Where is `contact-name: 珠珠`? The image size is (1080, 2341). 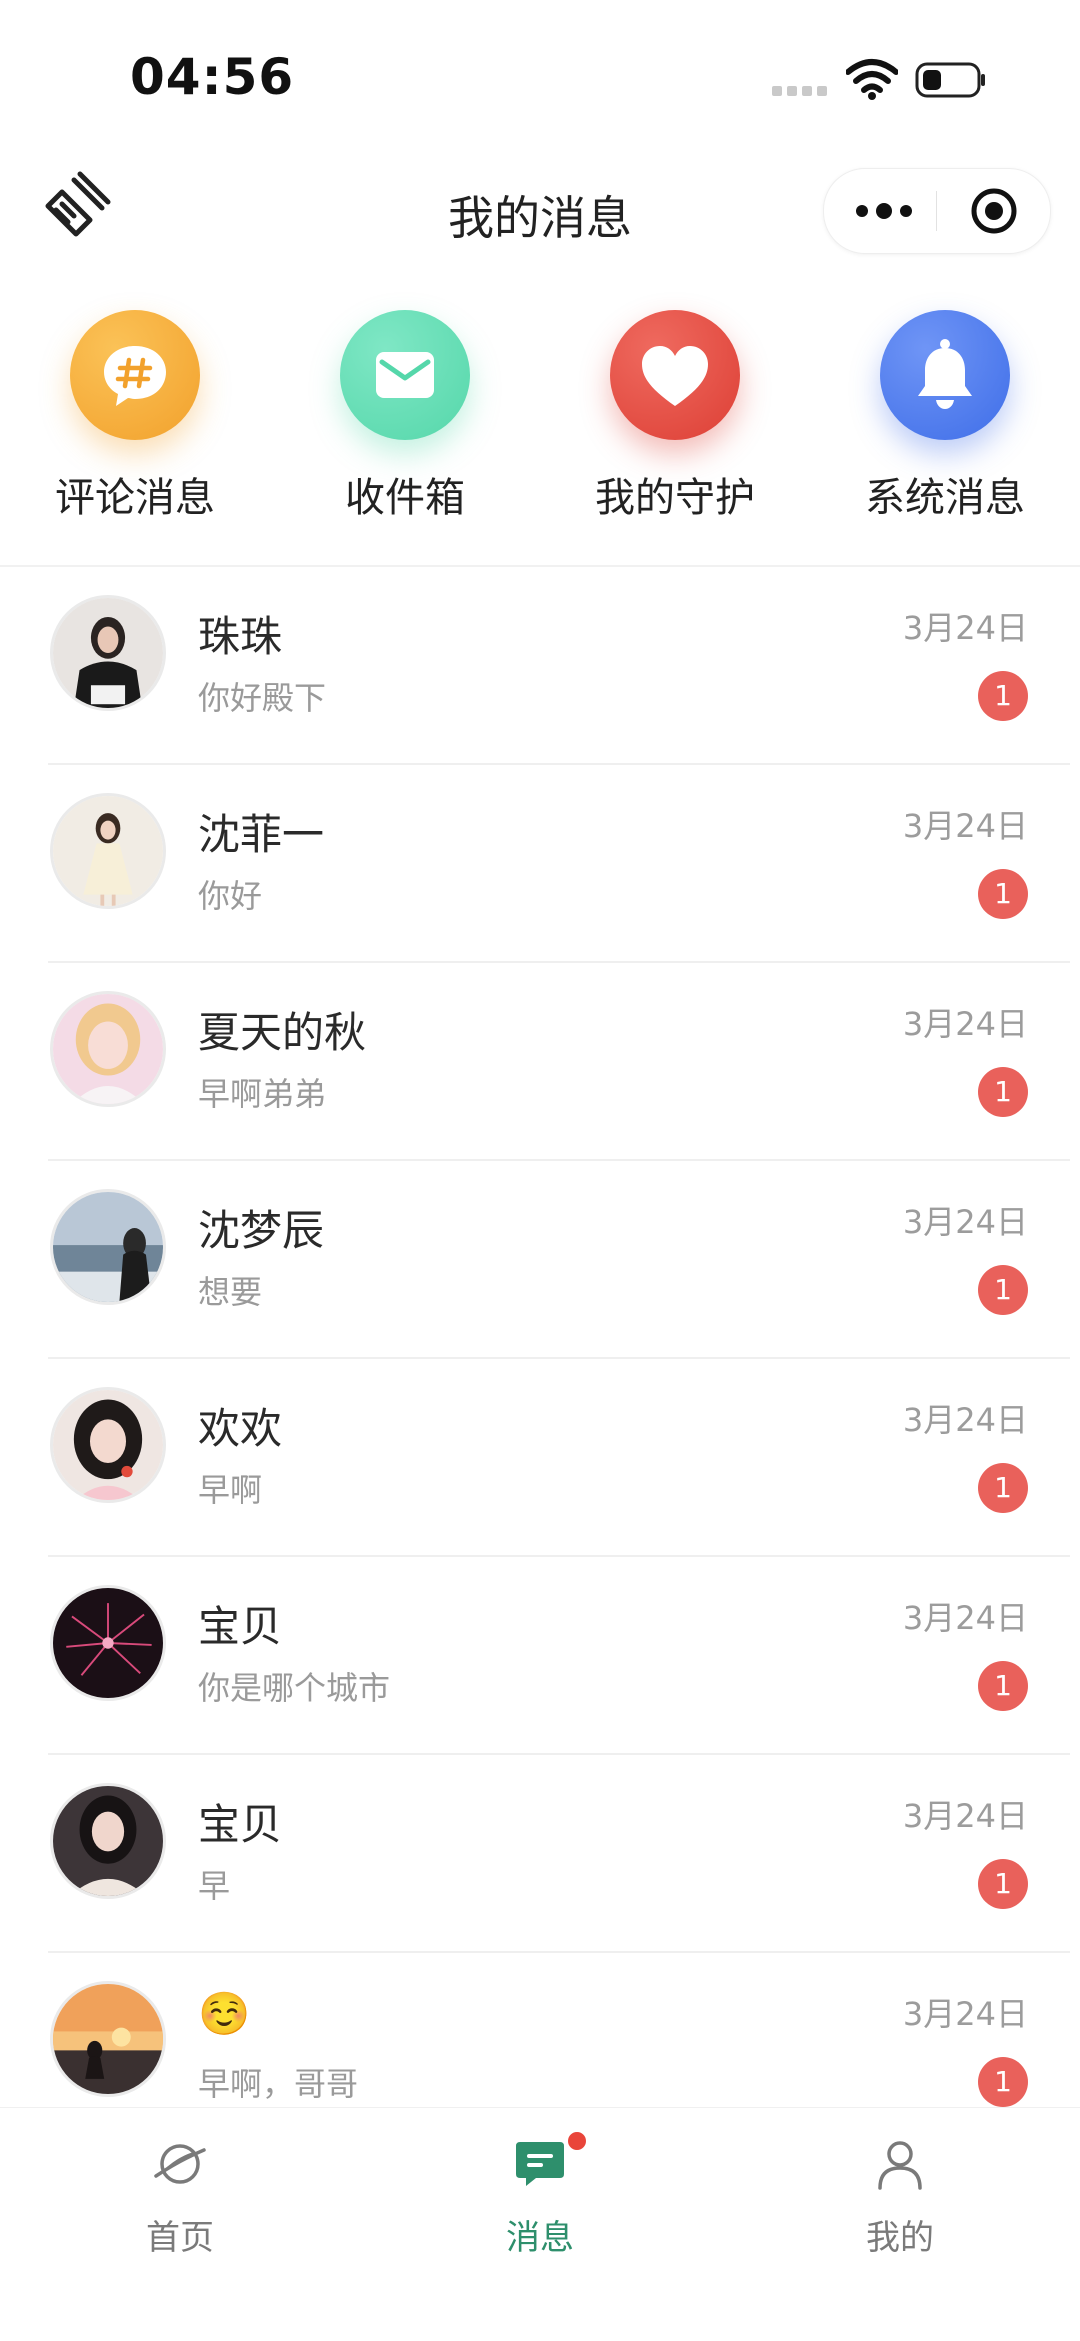
contact-name: 珠珠 is located at coordinates (240, 636).